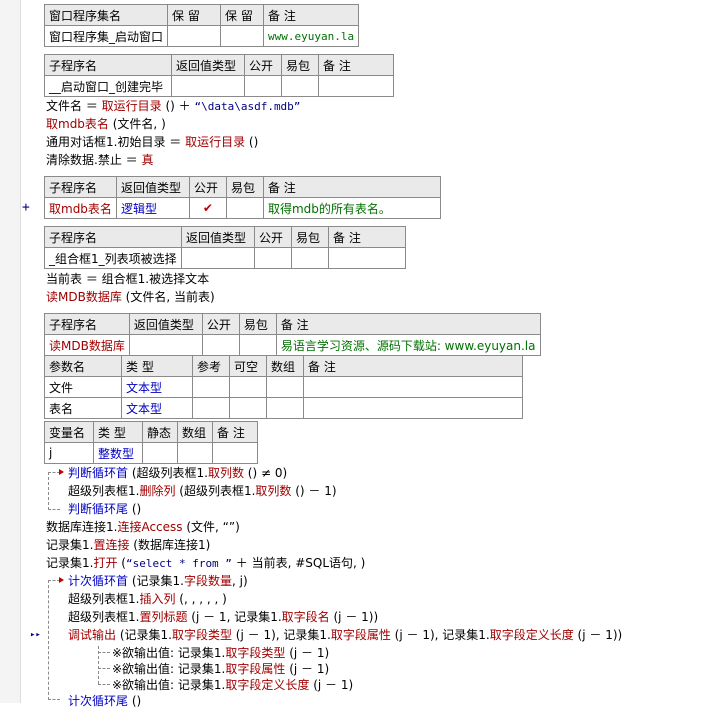 The height and width of the screenshot is (710, 708). What do you see at coordinates (106, 36) in the screenshot?
I see `program-set-name: 窗口程序集_启动窗口` at bounding box center [106, 36].